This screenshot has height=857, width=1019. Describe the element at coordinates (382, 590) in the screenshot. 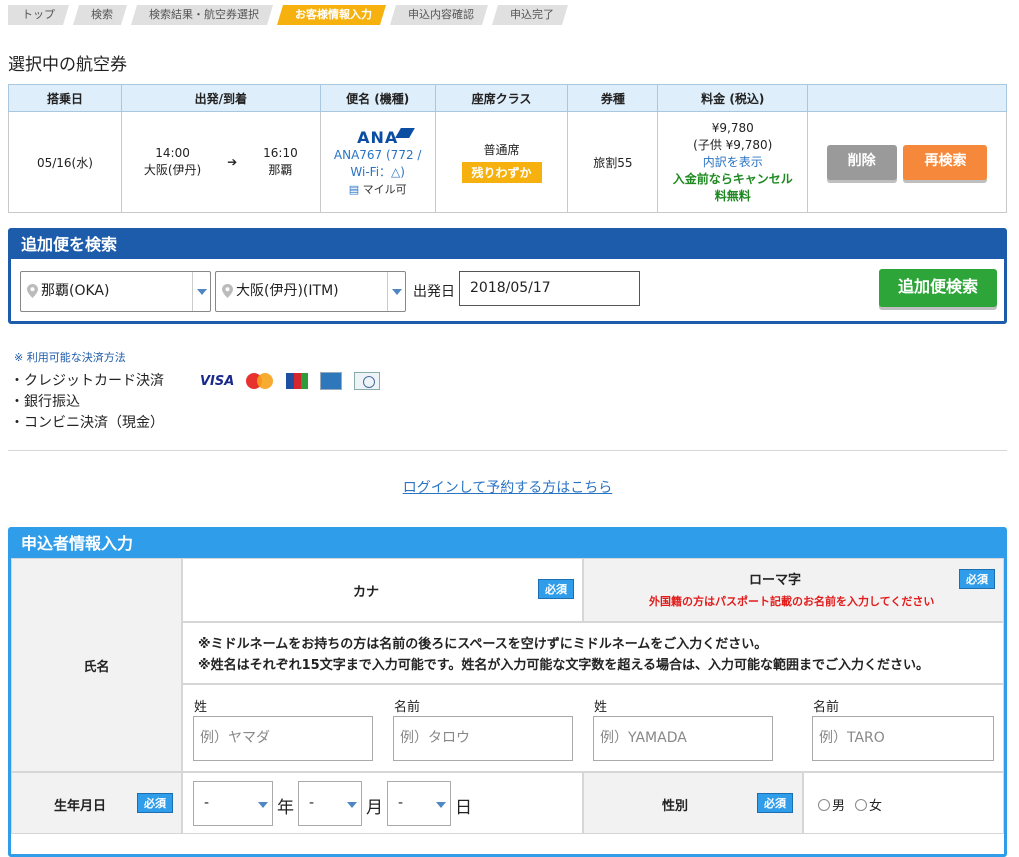

I see `kana-header-cell: カナ 必須` at that location.